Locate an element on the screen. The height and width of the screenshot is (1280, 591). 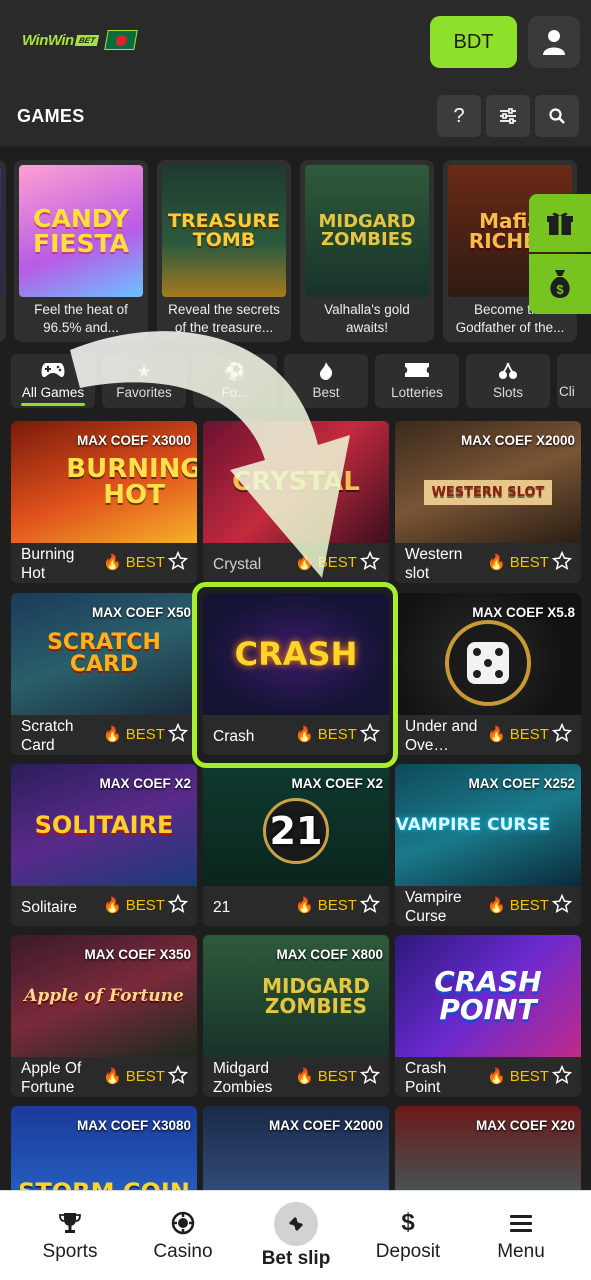
money-bag-icon: $ is located at coordinates (560, 284).